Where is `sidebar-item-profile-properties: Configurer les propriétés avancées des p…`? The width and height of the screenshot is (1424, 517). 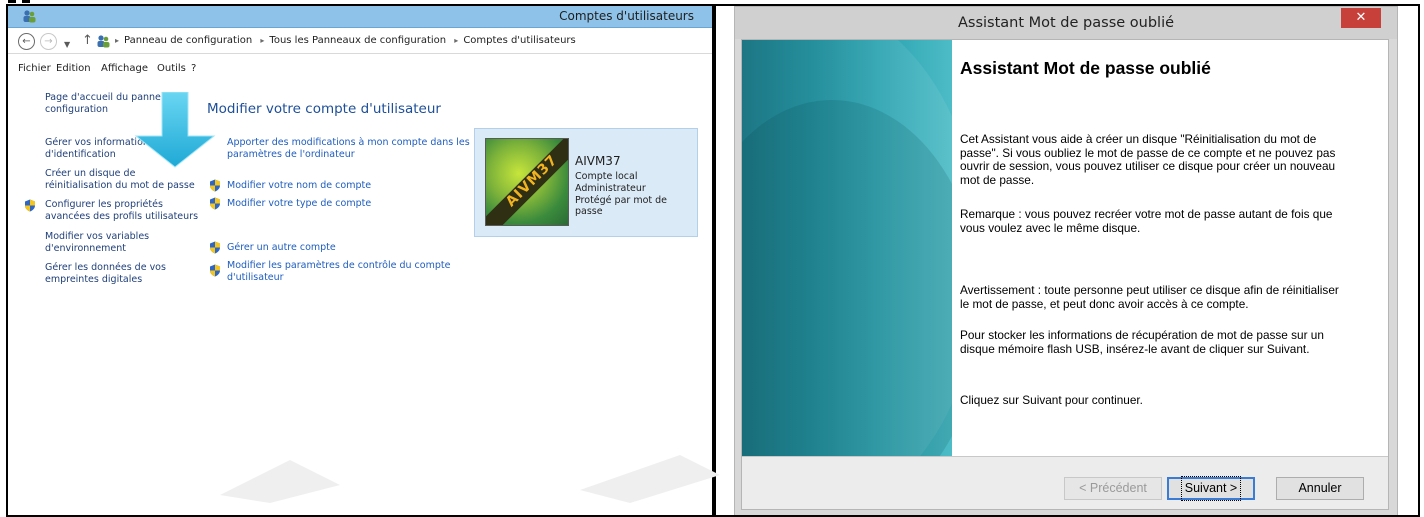 sidebar-item-profile-properties: Configurer les propriétés avancées des p… is located at coordinates (121, 210).